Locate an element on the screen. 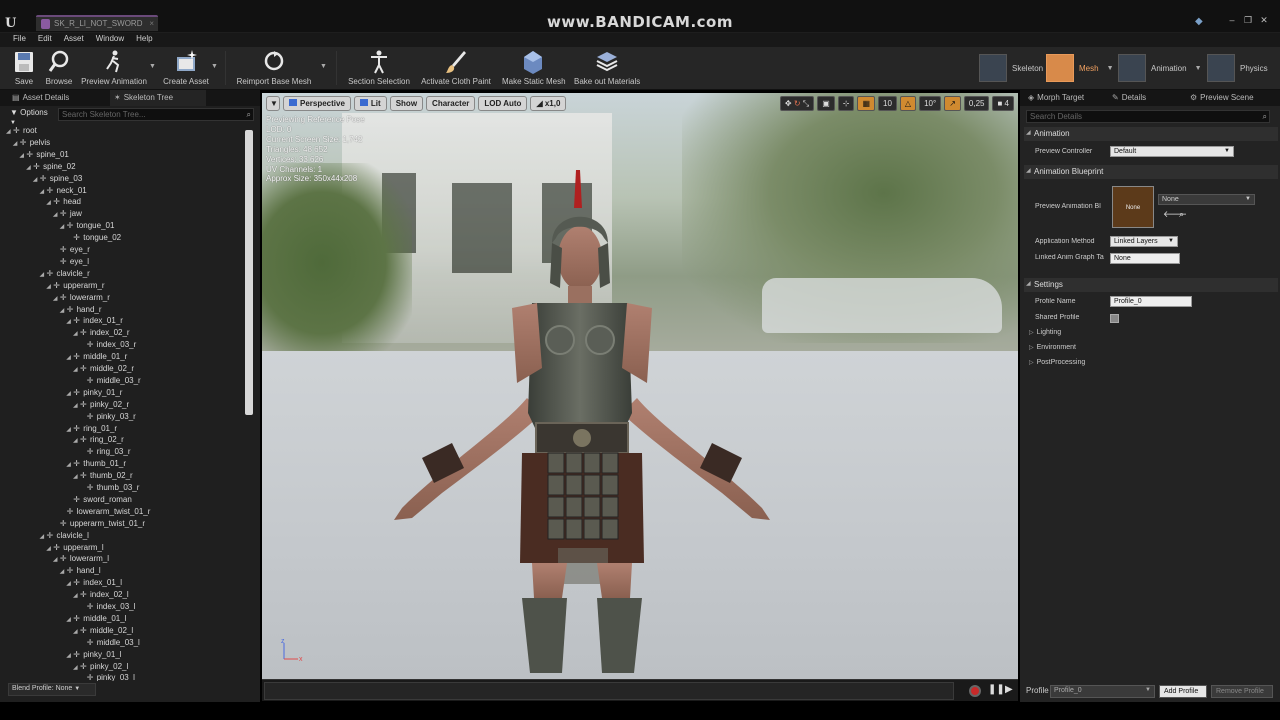 Image resolution: width=1280 pixels, height=720 pixels. bone-tree-item: ◢ ✛ index_01_r is located at coordinates (94, 322).